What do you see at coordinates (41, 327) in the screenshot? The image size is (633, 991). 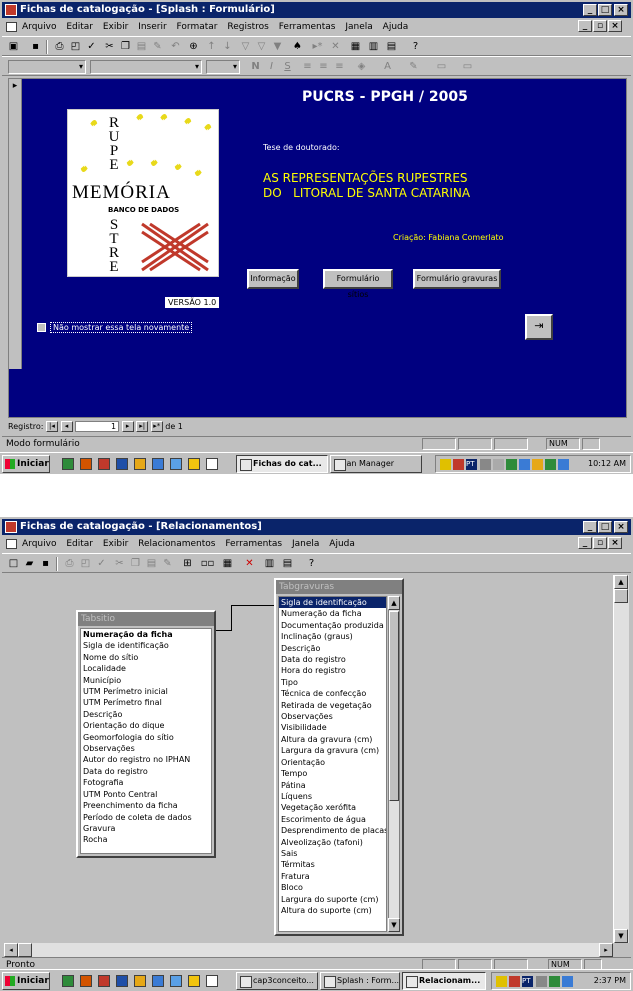 I see `dont-show-again-checkbox` at bounding box center [41, 327].